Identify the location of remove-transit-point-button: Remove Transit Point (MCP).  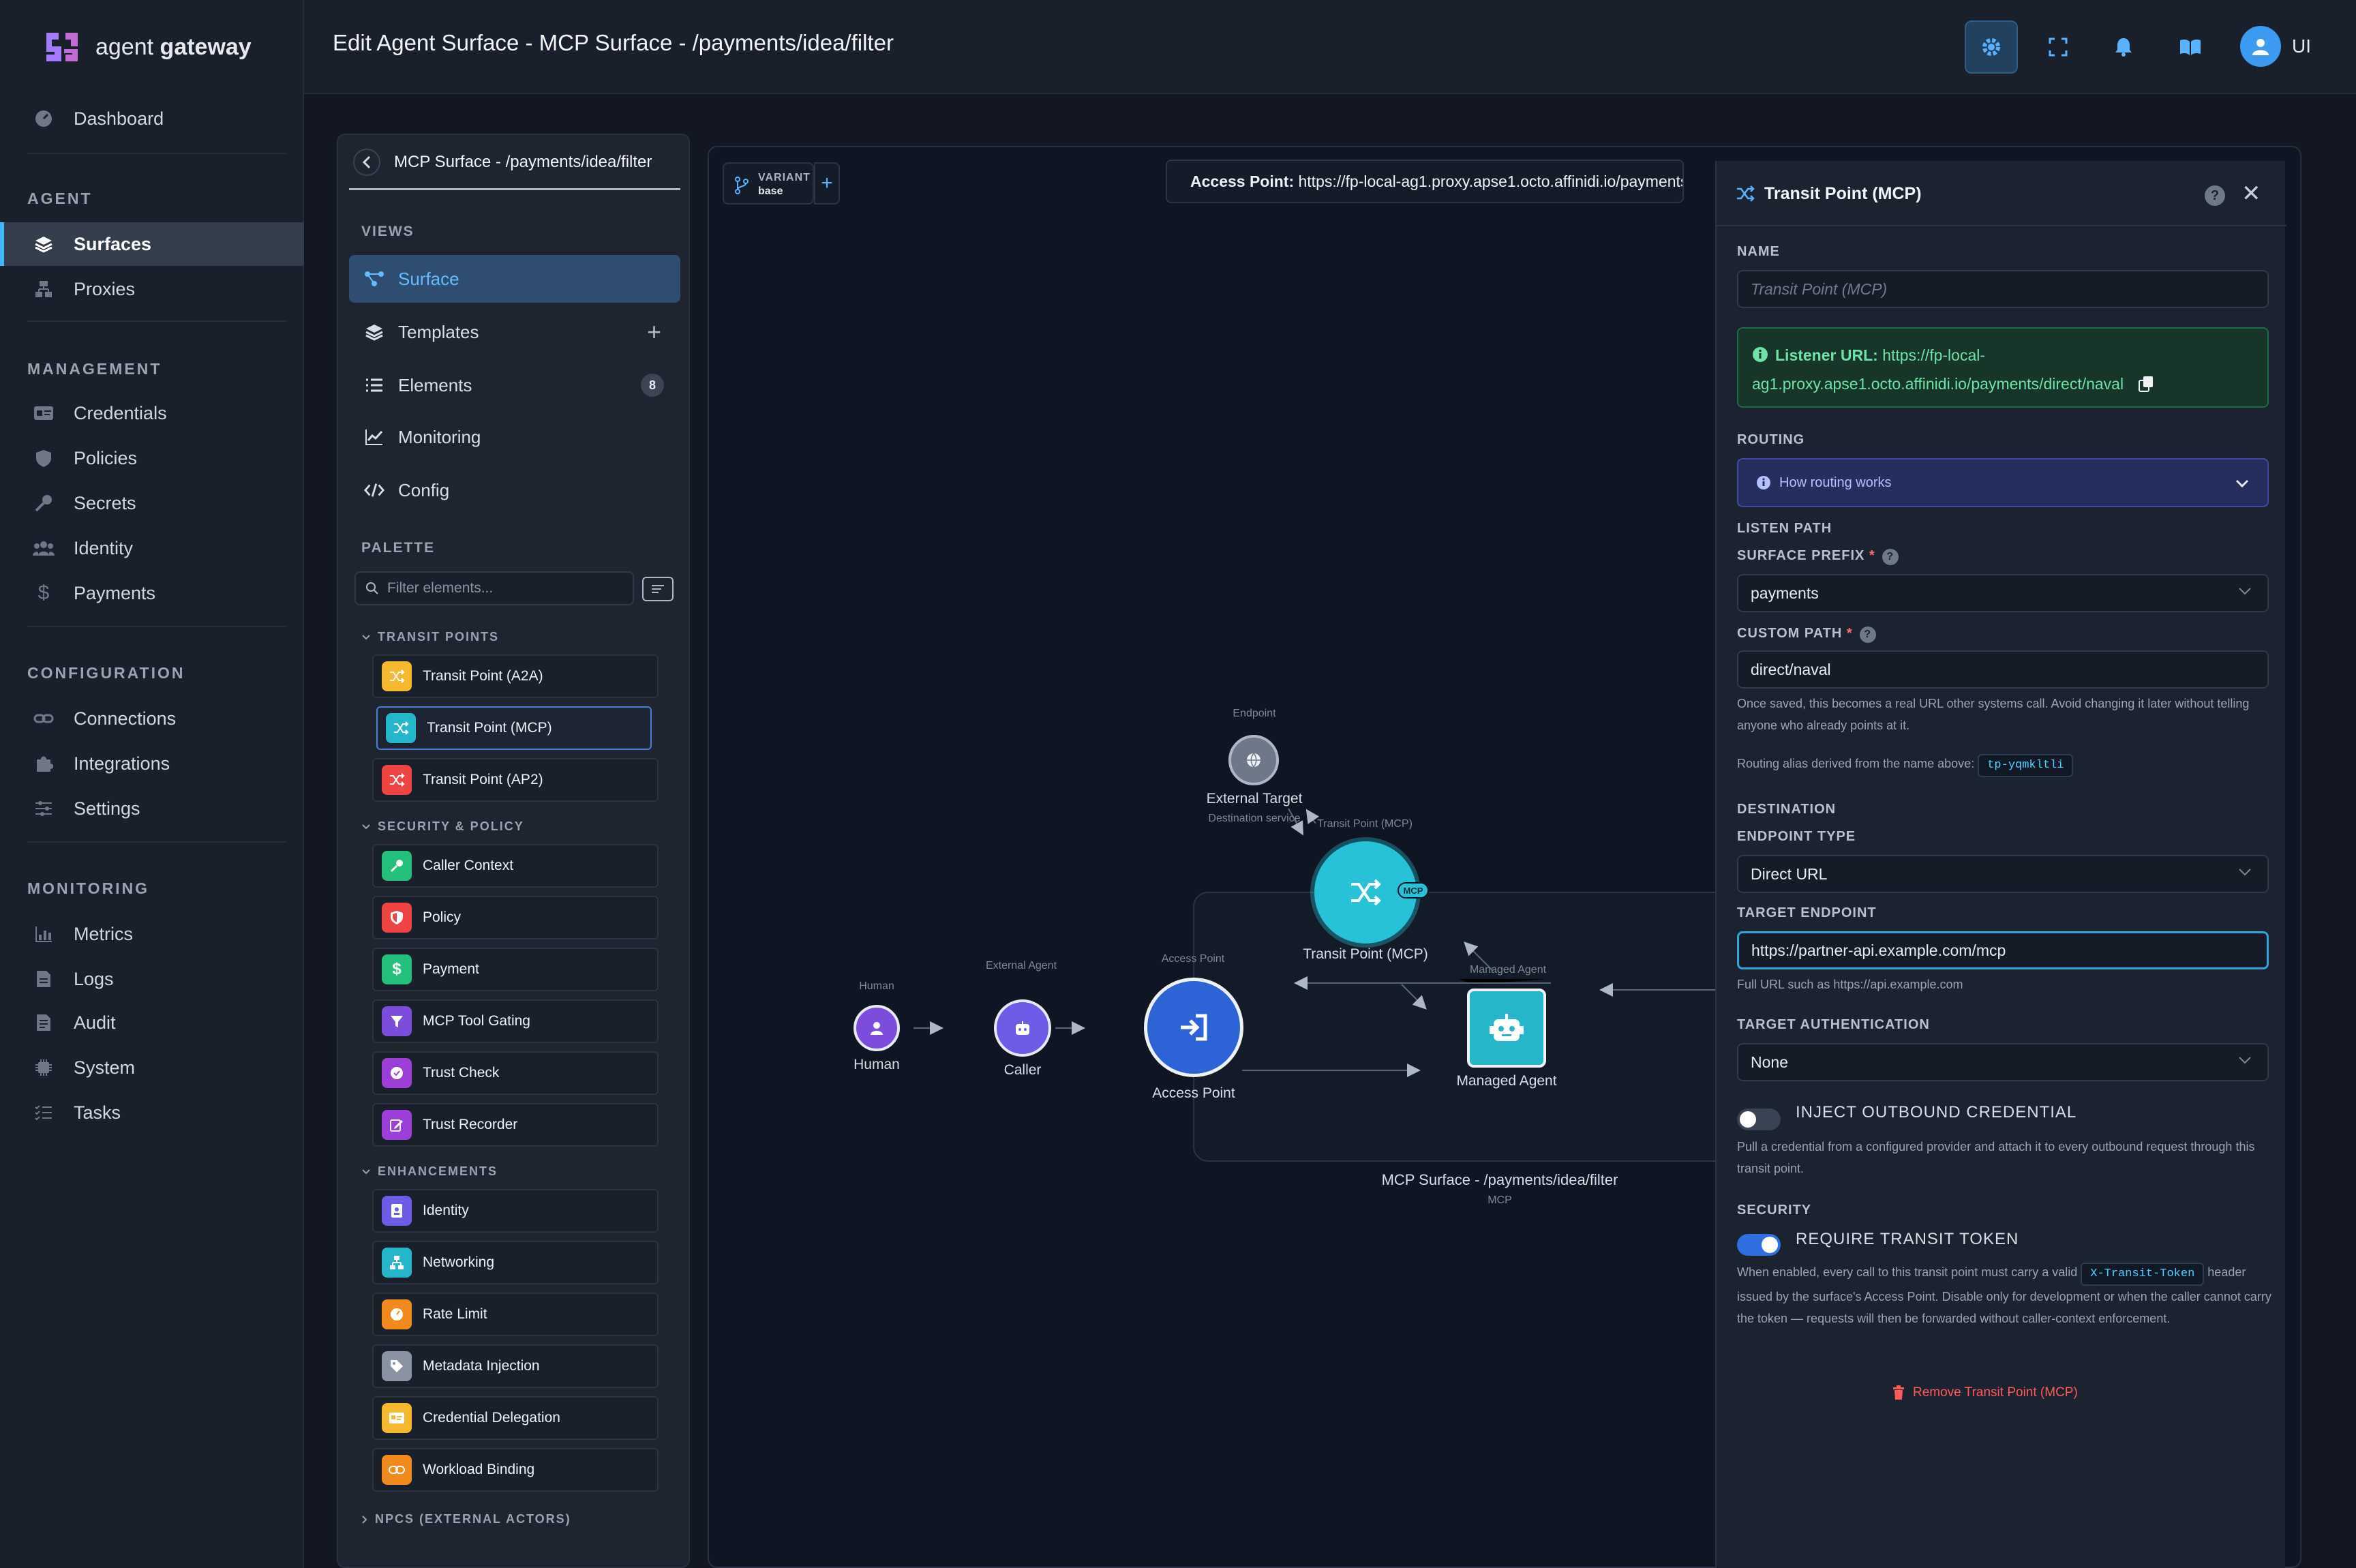
(1985, 1392).